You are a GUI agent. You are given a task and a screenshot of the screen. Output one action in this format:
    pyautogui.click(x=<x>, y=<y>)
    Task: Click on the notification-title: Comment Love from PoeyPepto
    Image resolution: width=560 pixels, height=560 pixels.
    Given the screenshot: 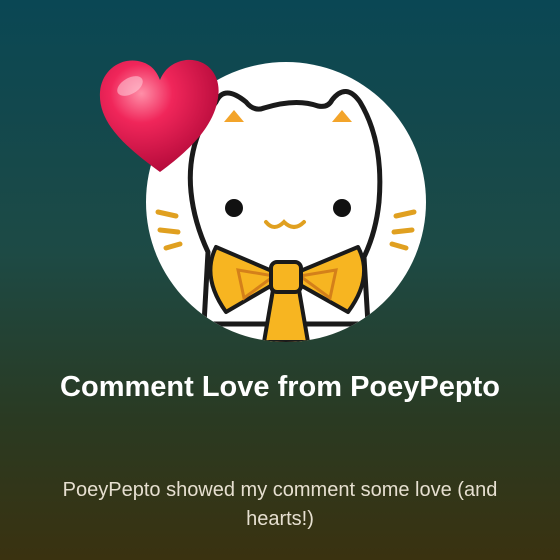 What is the action you would take?
    pyautogui.click(x=280, y=387)
    